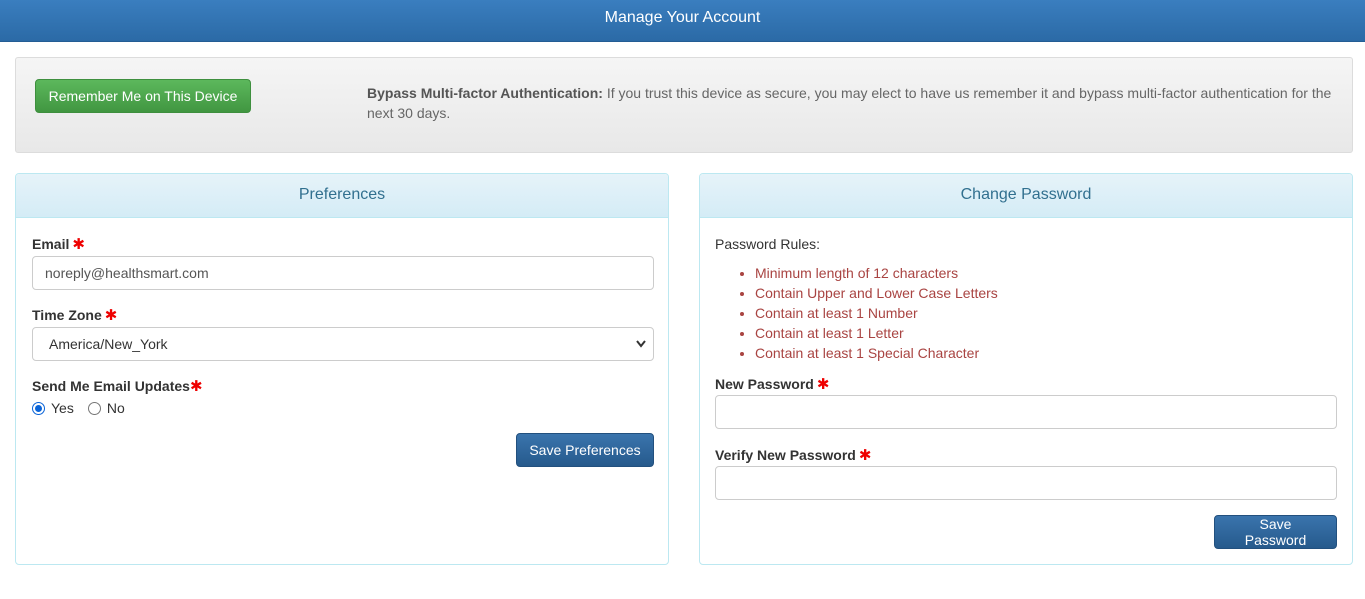 The width and height of the screenshot is (1365, 599). What do you see at coordinates (343, 273) in the screenshot?
I see `email-field: noreply@healthsmart.com` at bounding box center [343, 273].